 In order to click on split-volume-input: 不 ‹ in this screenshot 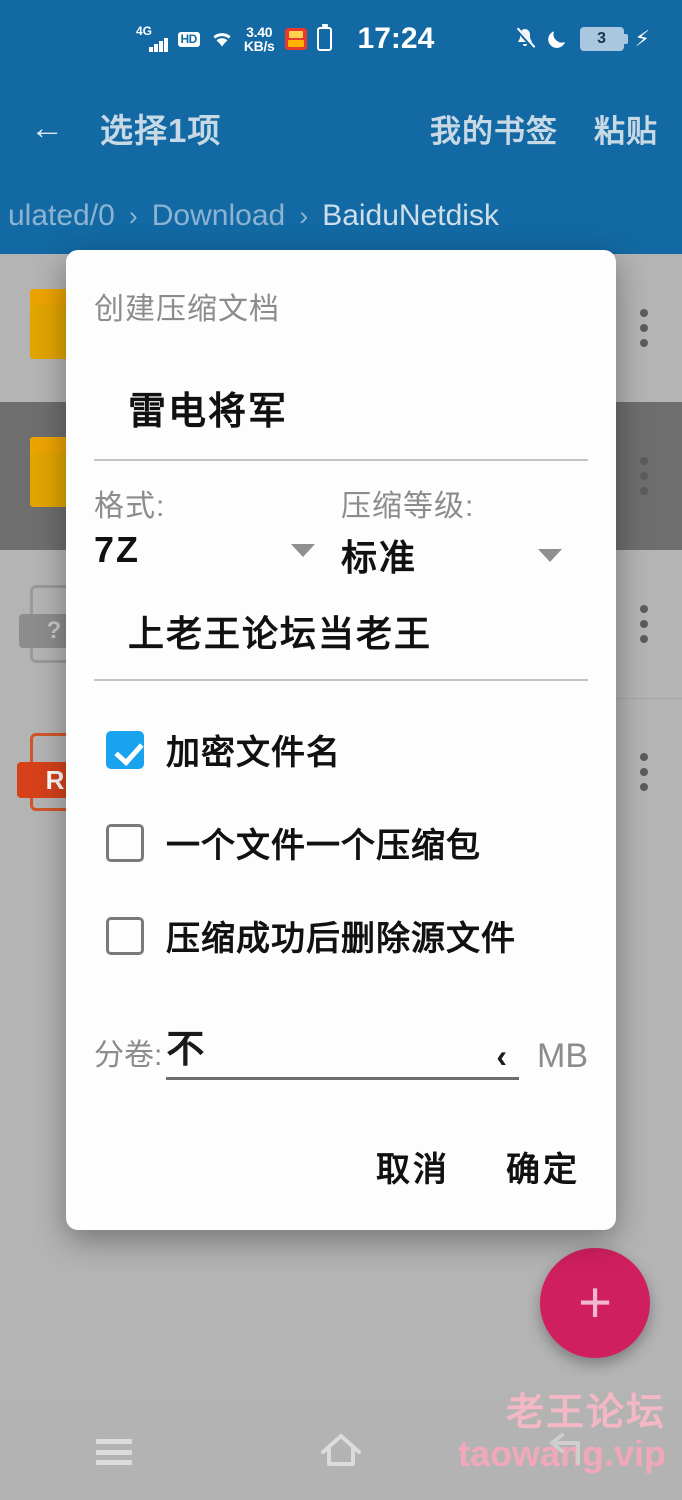, I will do `click(342, 1049)`.